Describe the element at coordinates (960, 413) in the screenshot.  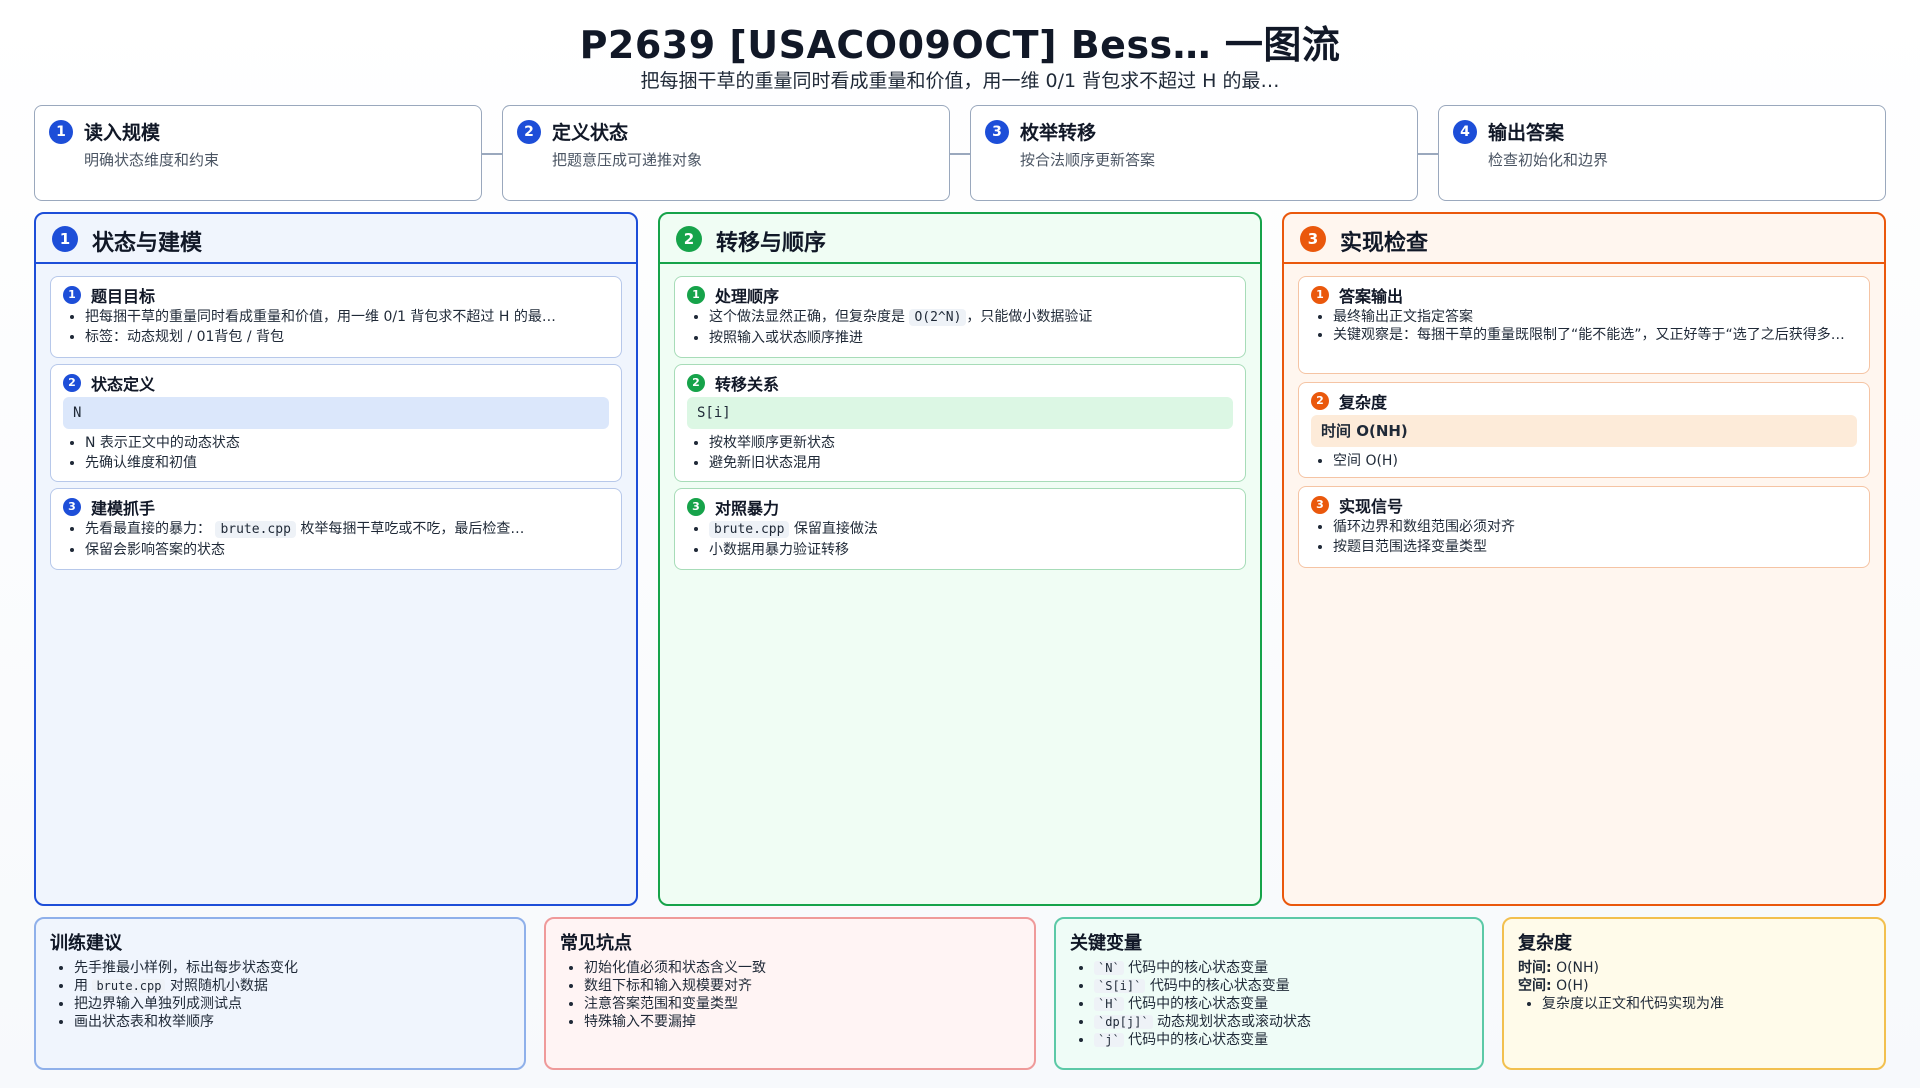
I see `transition-code-block: S[i]` at that location.